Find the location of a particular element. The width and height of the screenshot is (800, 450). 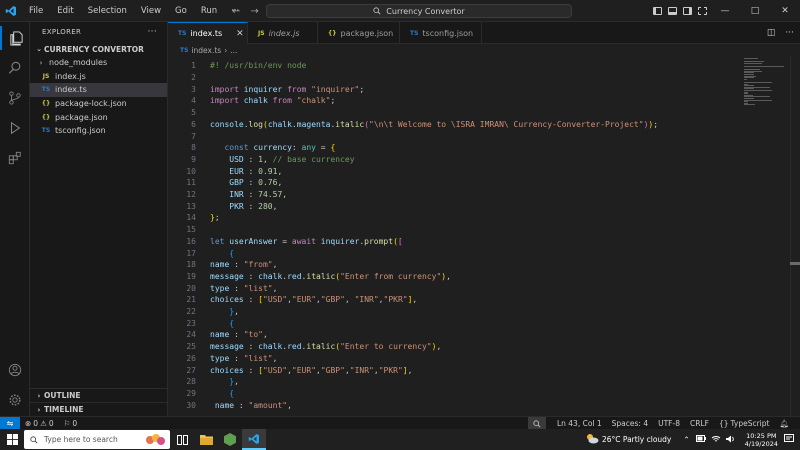

menu-item-view: View is located at coordinates (151, 11).